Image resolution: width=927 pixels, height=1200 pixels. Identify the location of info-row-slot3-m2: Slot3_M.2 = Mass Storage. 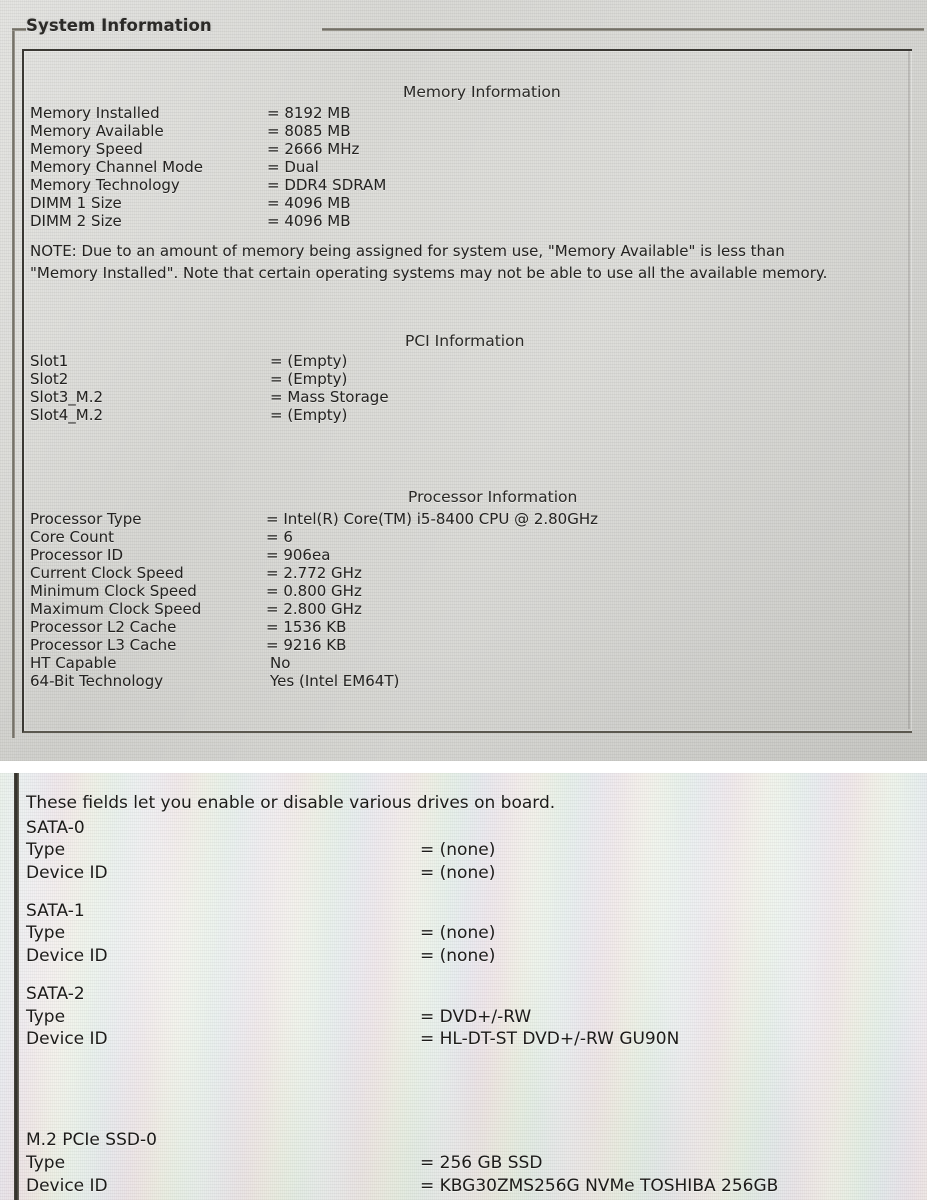
(470, 397).